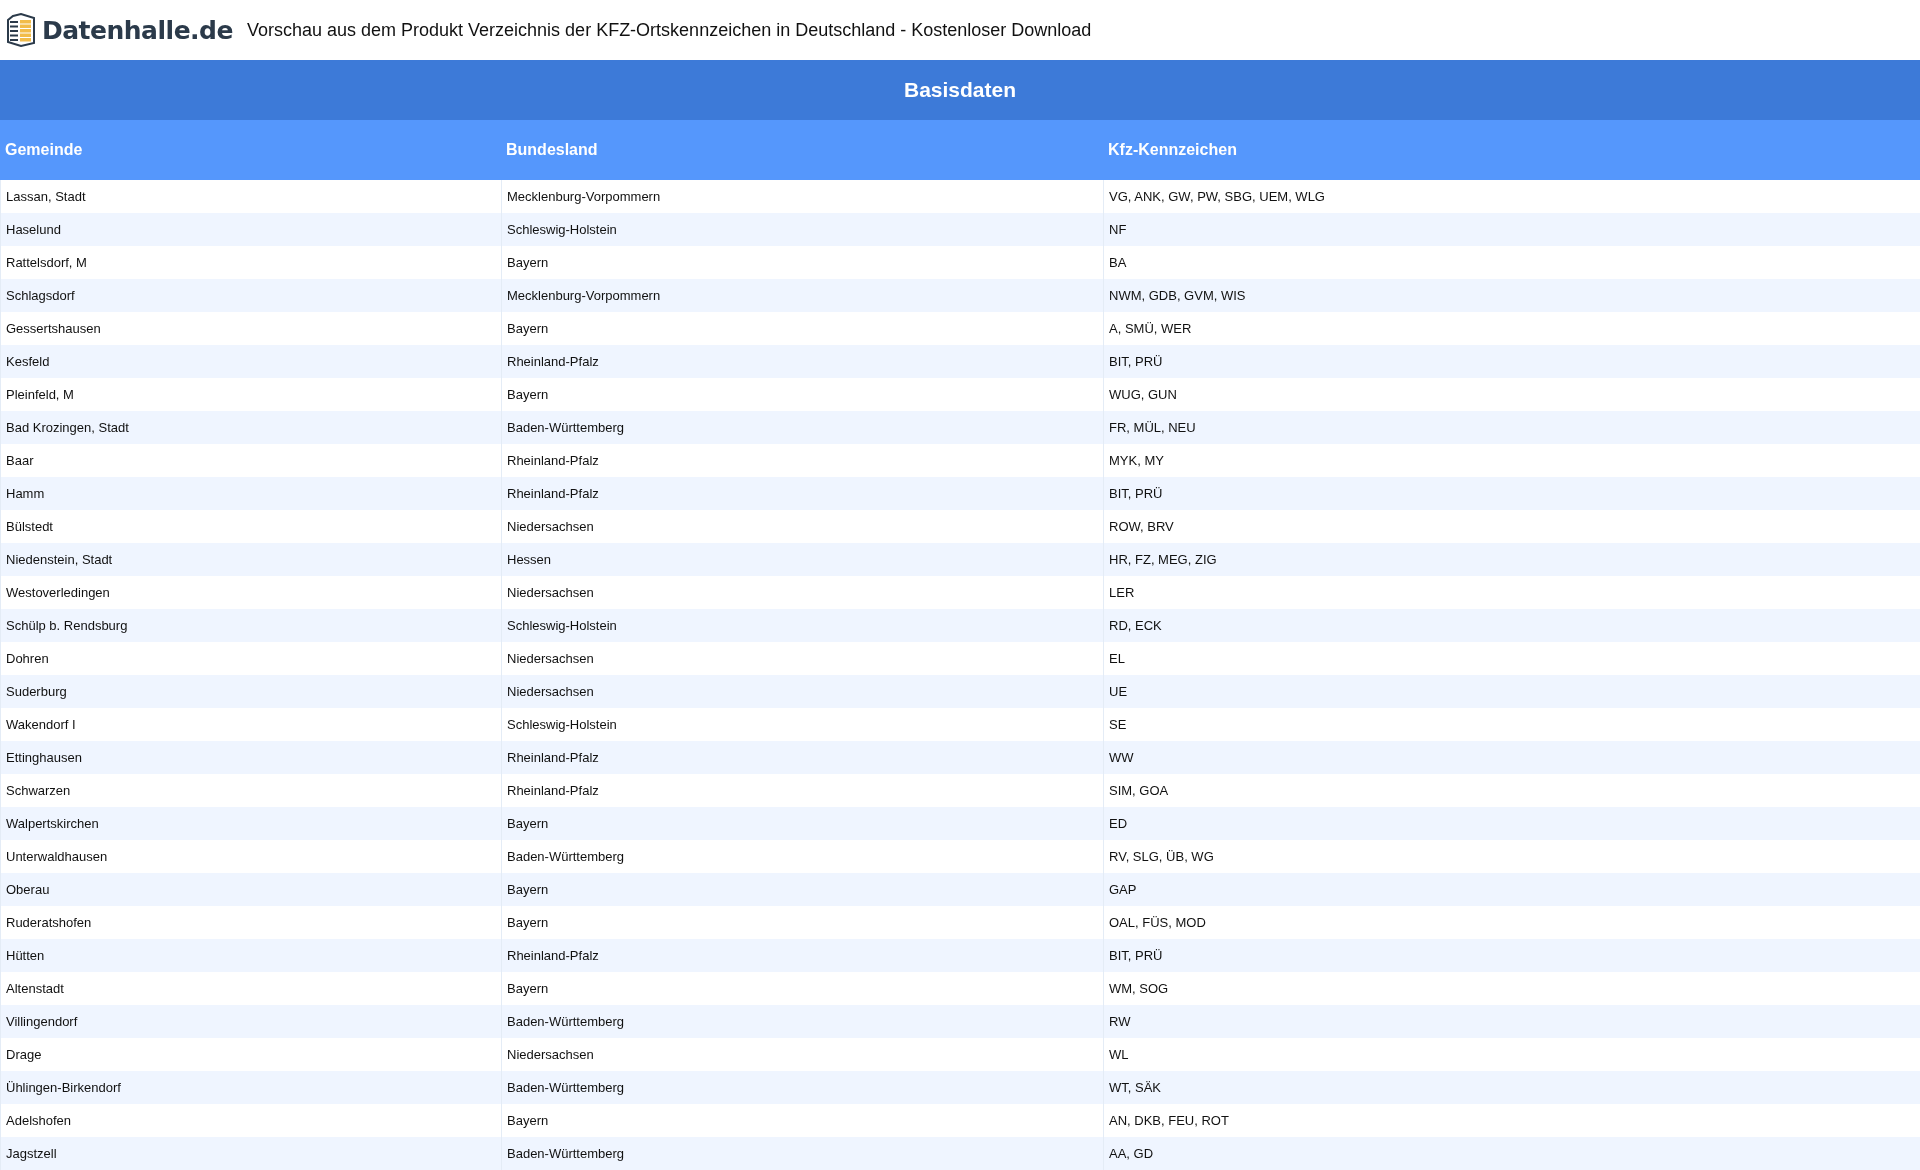 Image resolution: width=1920 pixels, height=1170 pixels. I want to click on brand-logo-text: Datenhalle.de, so click(137, 30).